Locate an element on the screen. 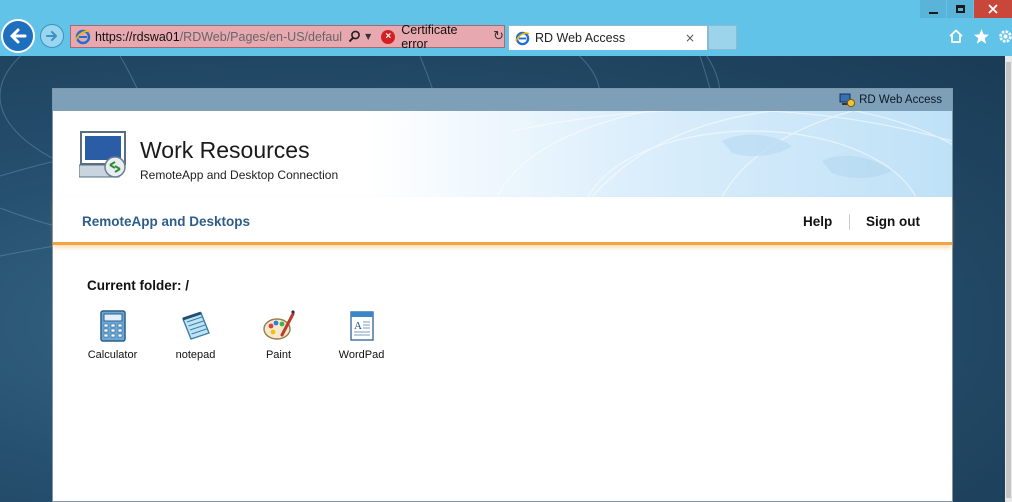  scrollbar-thumb is located at coordinates (1008, 280).